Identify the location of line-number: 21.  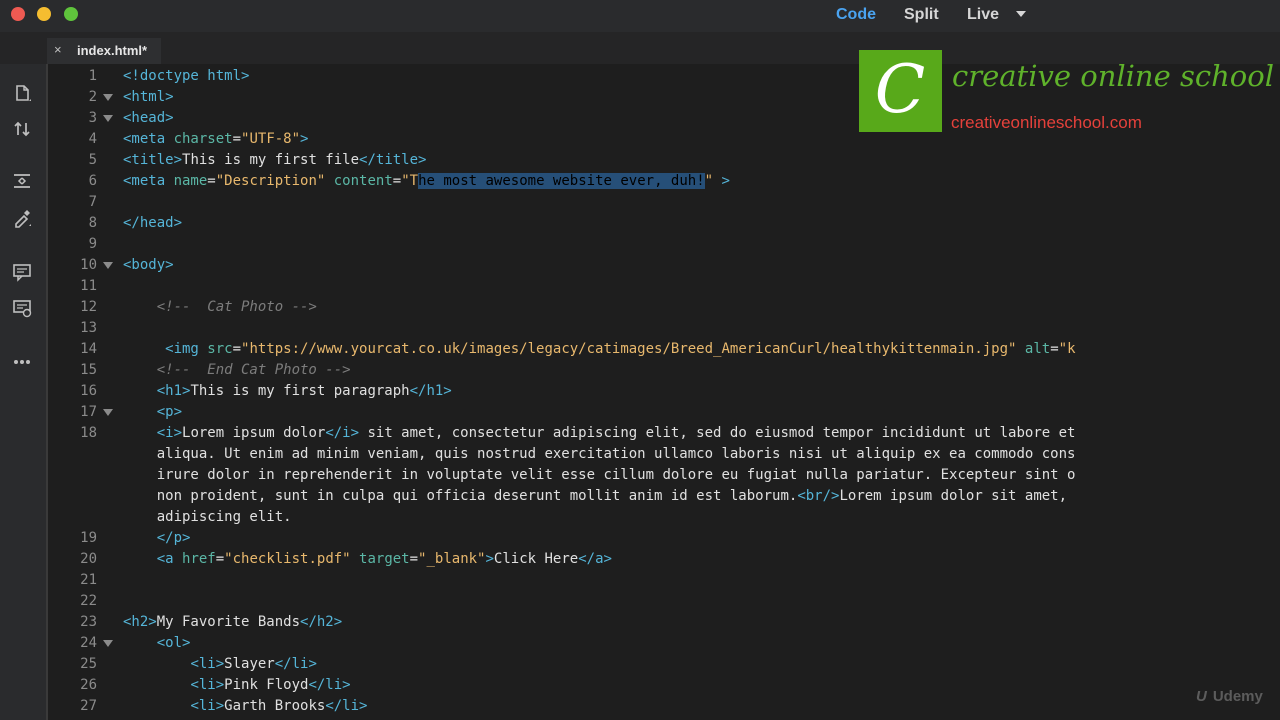
(88, 579).